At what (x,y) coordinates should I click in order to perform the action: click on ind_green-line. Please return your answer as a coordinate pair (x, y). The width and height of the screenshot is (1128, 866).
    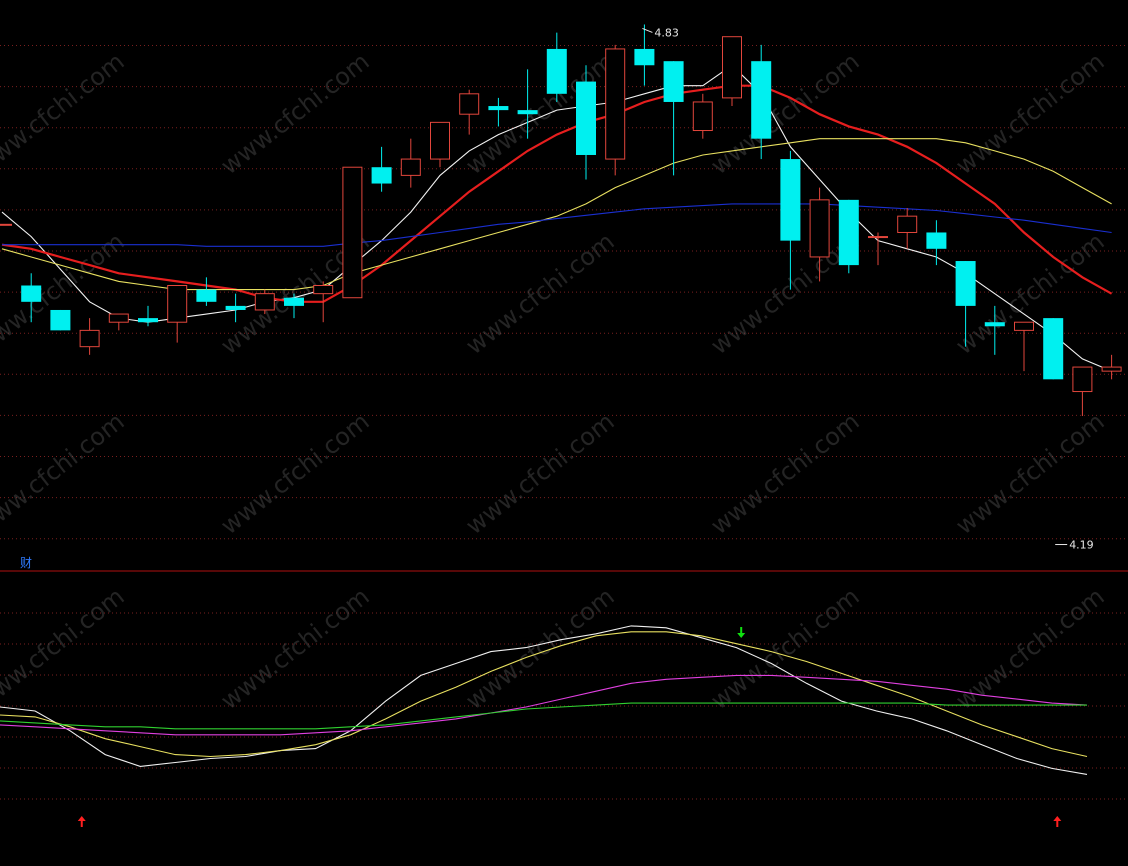
    Looking at the image, I should click on (543, 716).